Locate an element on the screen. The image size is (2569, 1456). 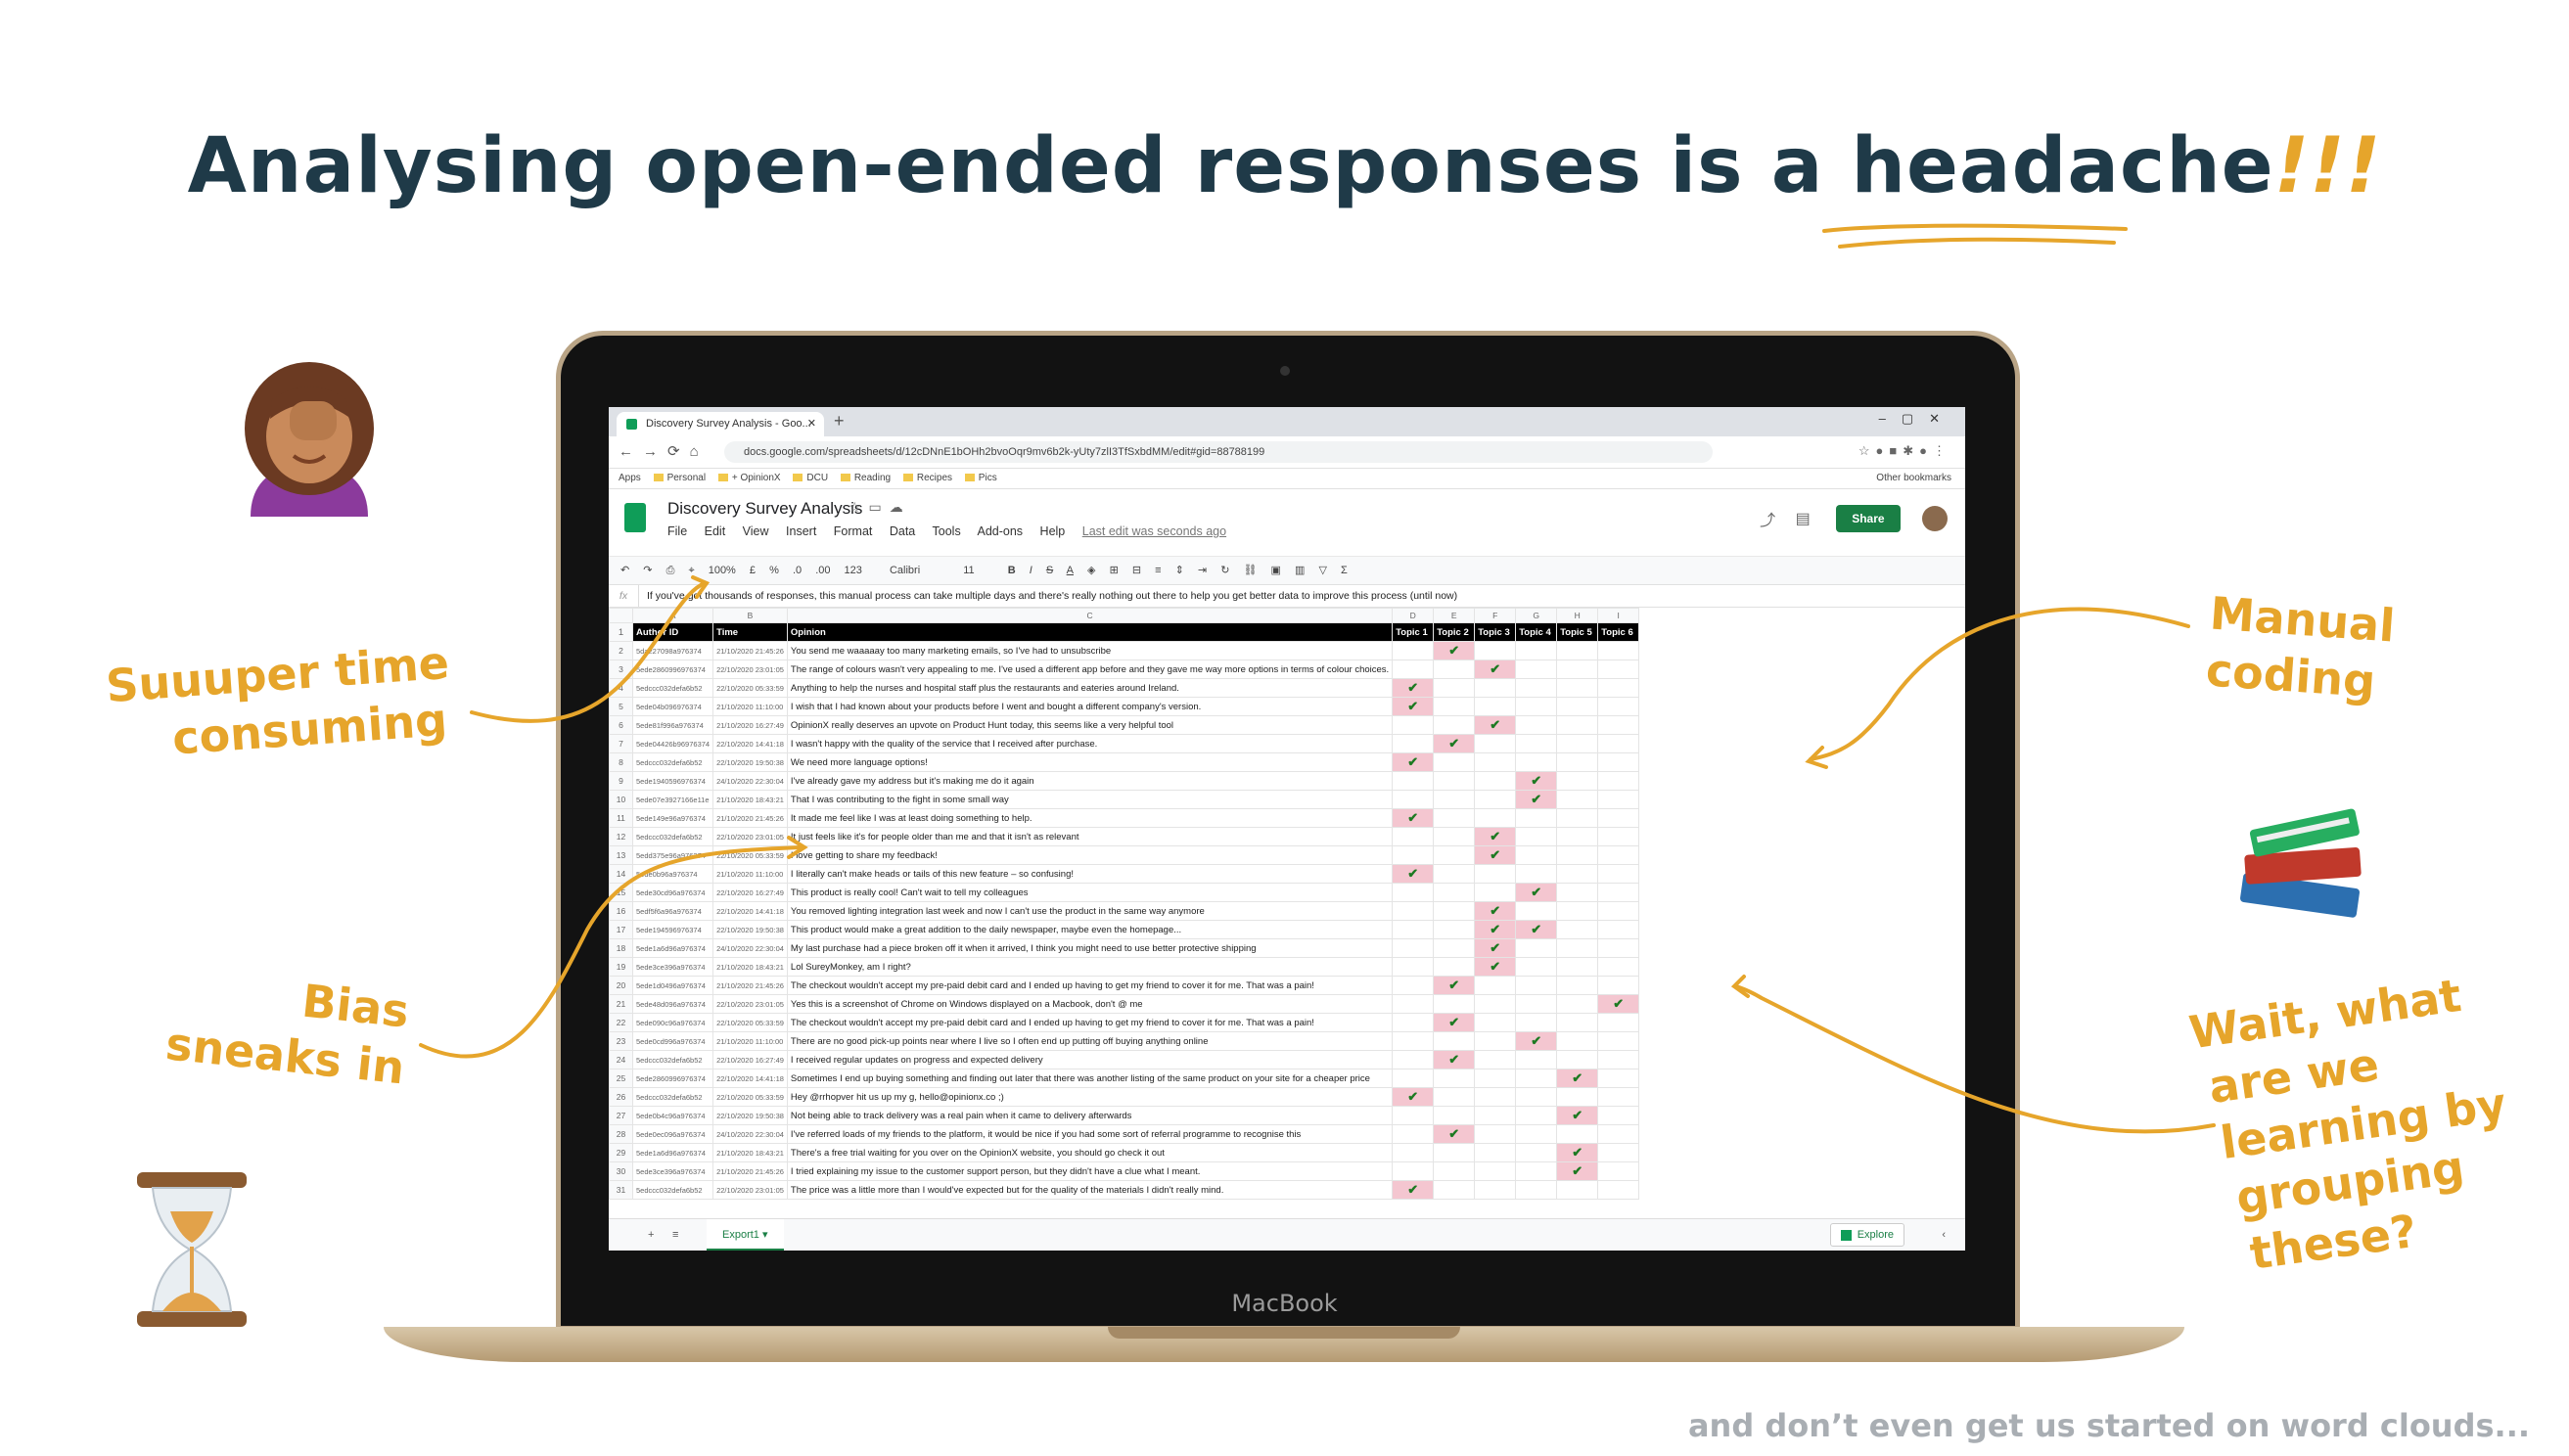
row-number: 3 is located at coordinates (621, 669).